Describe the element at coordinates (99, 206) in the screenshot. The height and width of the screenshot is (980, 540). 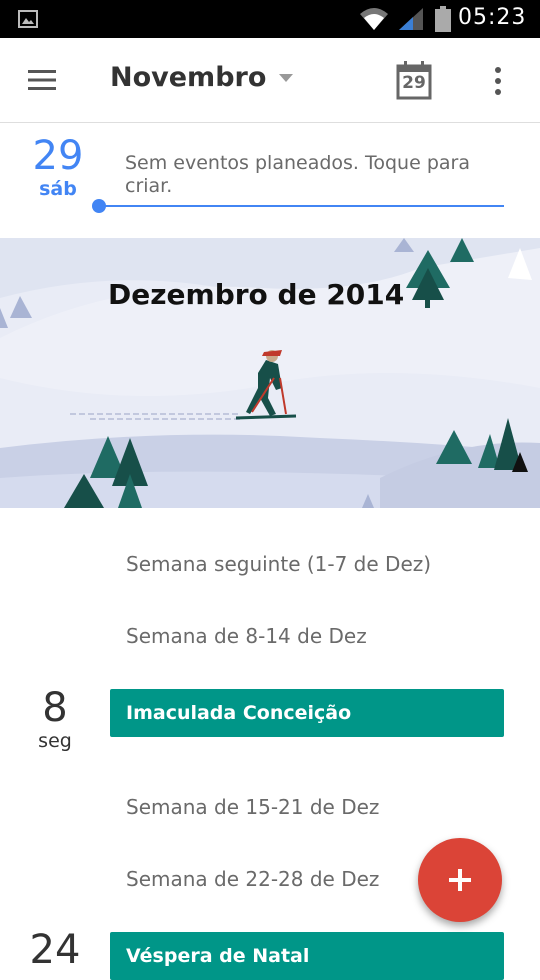
I see `current-time-dot` at that location.